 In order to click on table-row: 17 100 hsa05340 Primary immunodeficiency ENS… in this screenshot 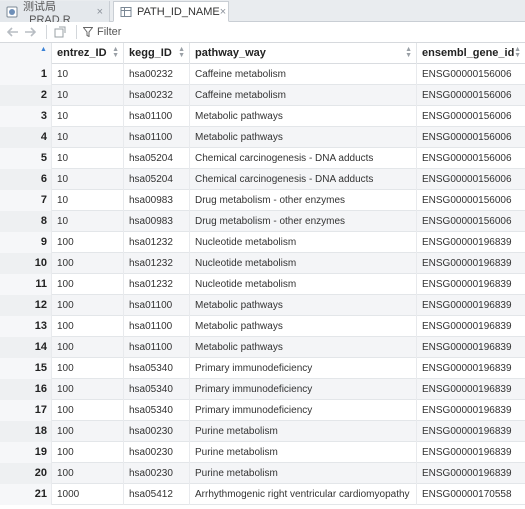, I will do `click(262, 410)`.